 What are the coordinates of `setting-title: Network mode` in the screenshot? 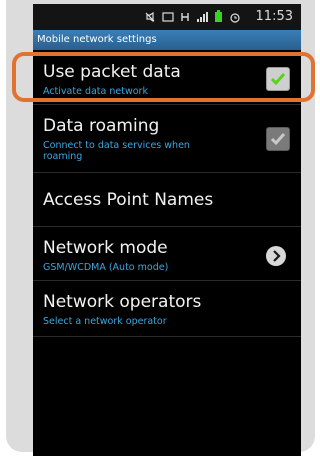 It's located at (105, 248).